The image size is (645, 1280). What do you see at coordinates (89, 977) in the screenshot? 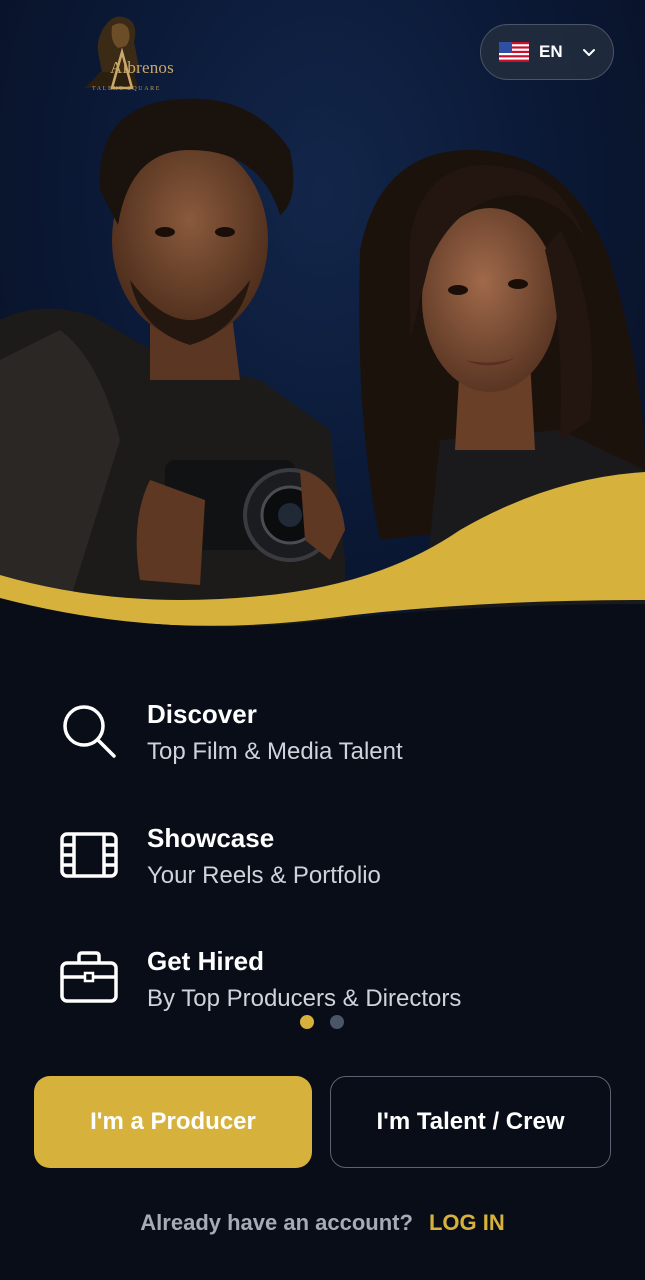
I see `briefcase-icon` at bounding box center [89, 977].